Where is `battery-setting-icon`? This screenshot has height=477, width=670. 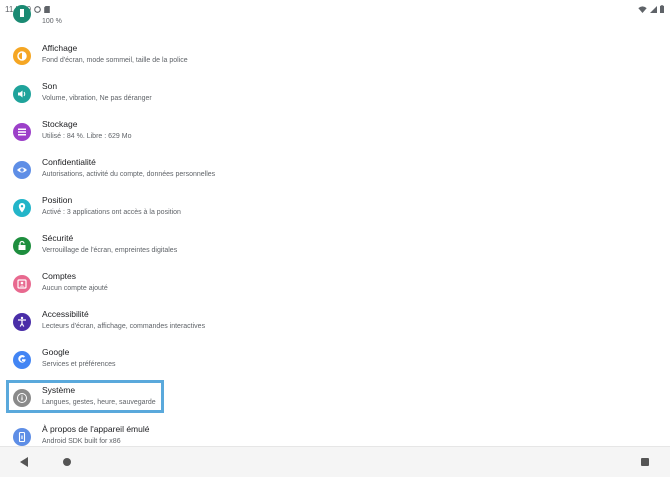 battery-setting-icon is located at coordinates (22, 14).